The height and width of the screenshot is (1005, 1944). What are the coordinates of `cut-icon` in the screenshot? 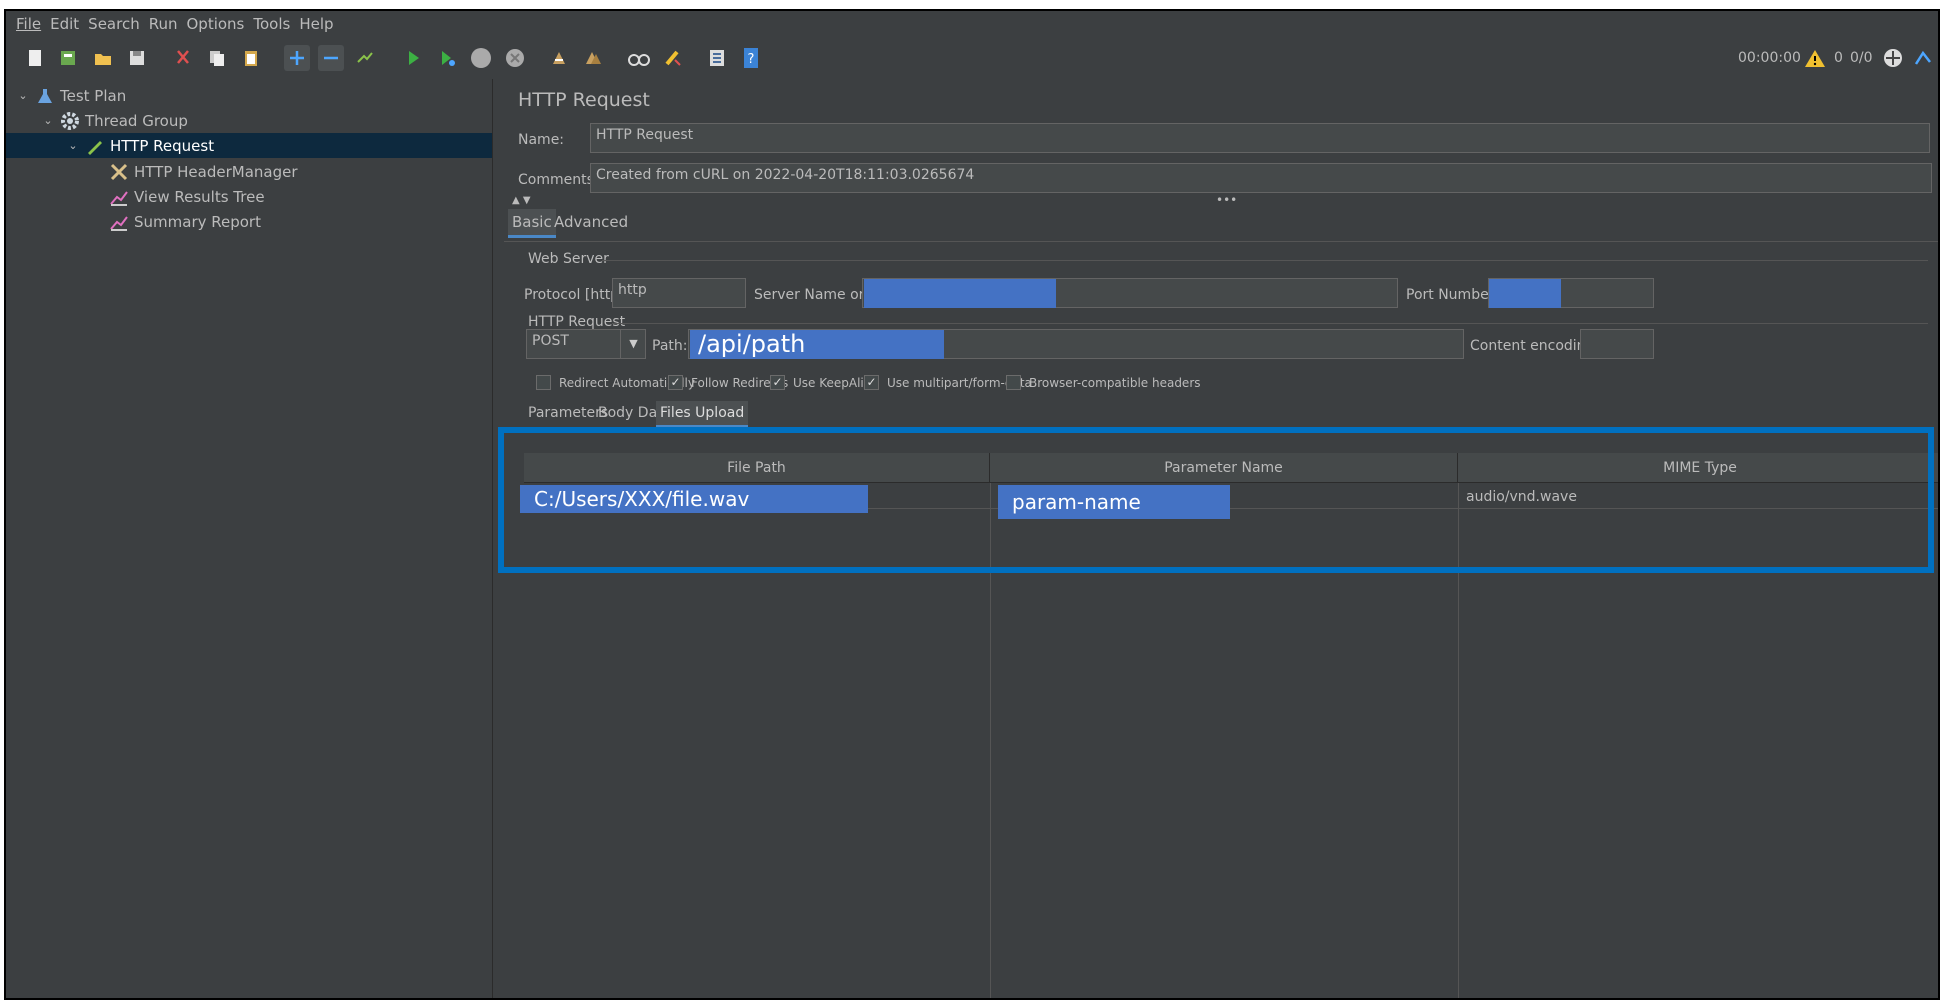 It's located at (183, 58).